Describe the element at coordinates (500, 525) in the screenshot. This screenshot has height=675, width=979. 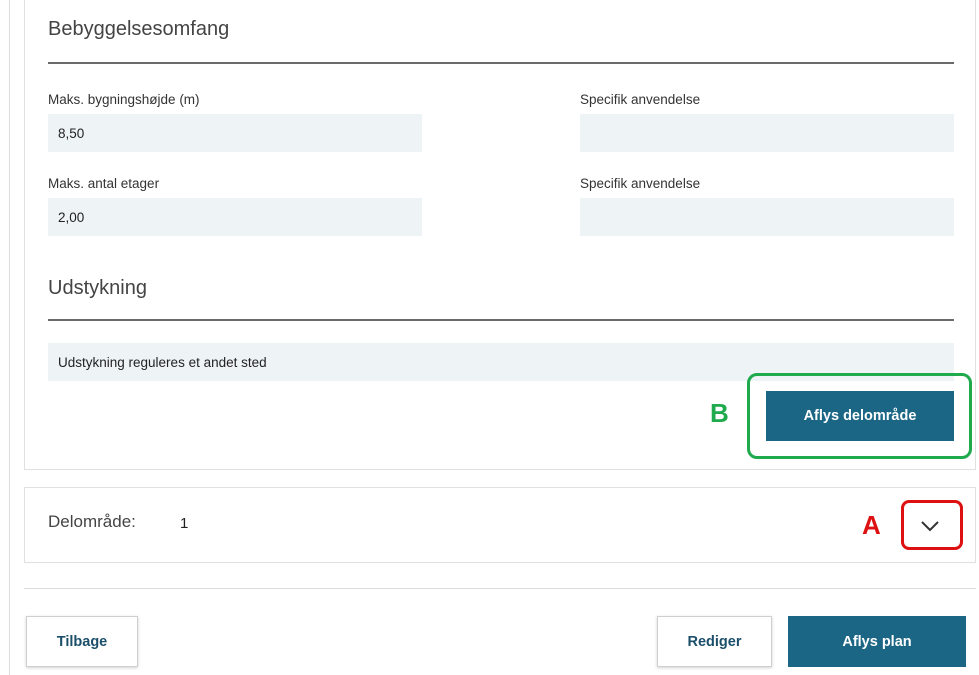
I see `subarea-collapsed-panel` at that location.